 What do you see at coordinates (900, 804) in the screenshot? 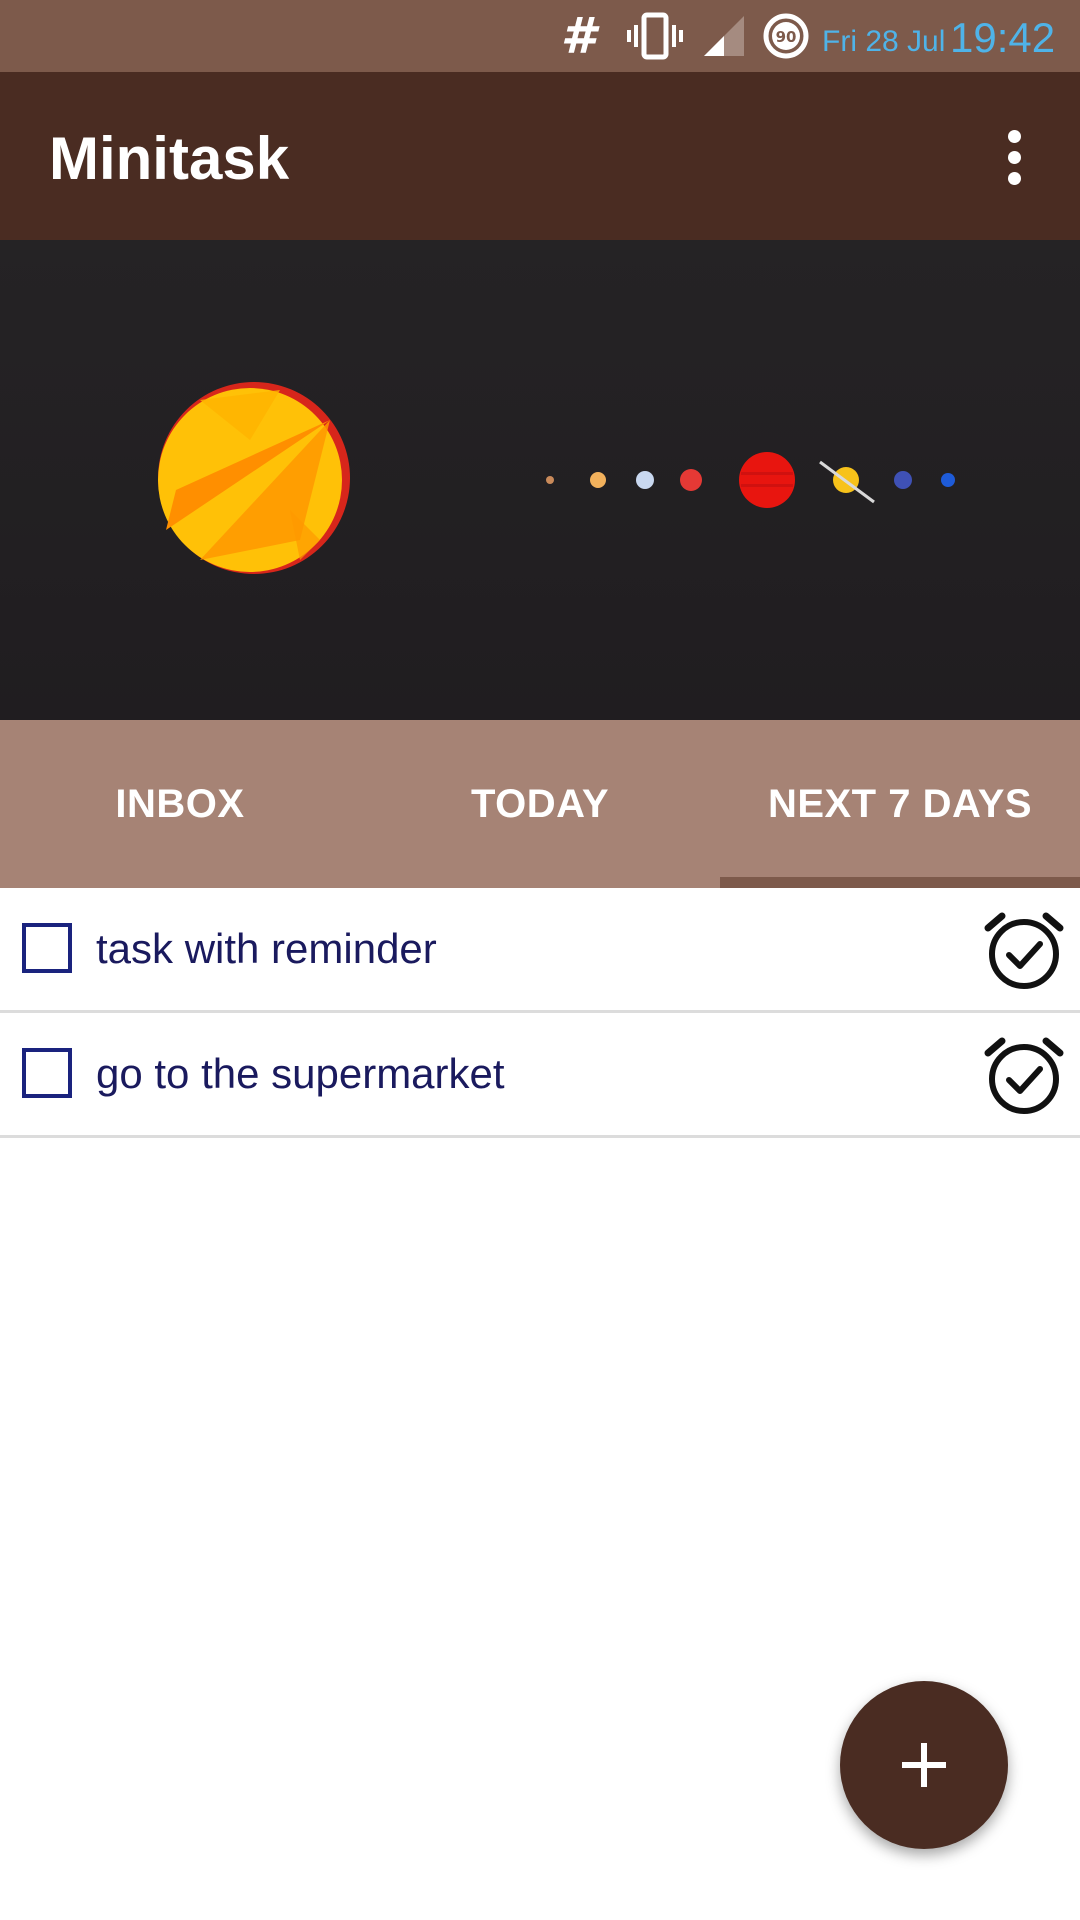
I see `tab-next-7-days: NEXT 7 DAYS` at bounding box center [900, 804].